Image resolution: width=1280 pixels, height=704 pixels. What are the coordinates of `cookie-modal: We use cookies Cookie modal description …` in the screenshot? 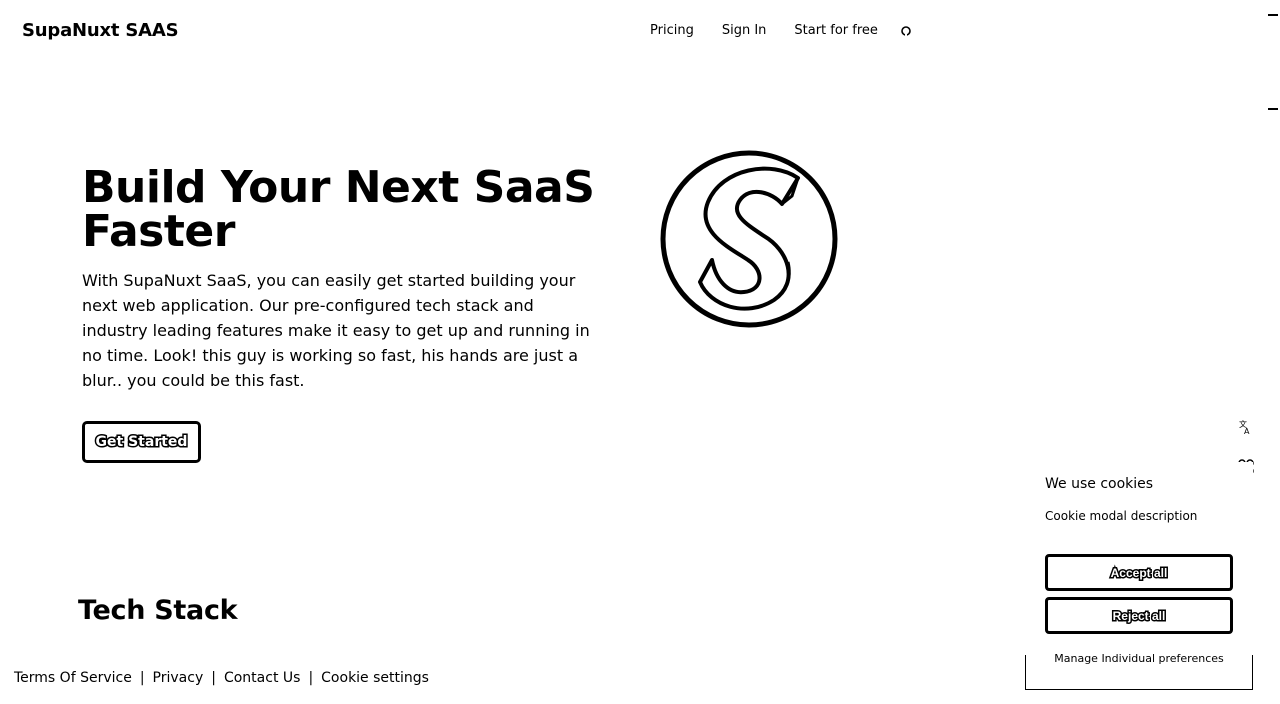 It's located at (1139, 576).